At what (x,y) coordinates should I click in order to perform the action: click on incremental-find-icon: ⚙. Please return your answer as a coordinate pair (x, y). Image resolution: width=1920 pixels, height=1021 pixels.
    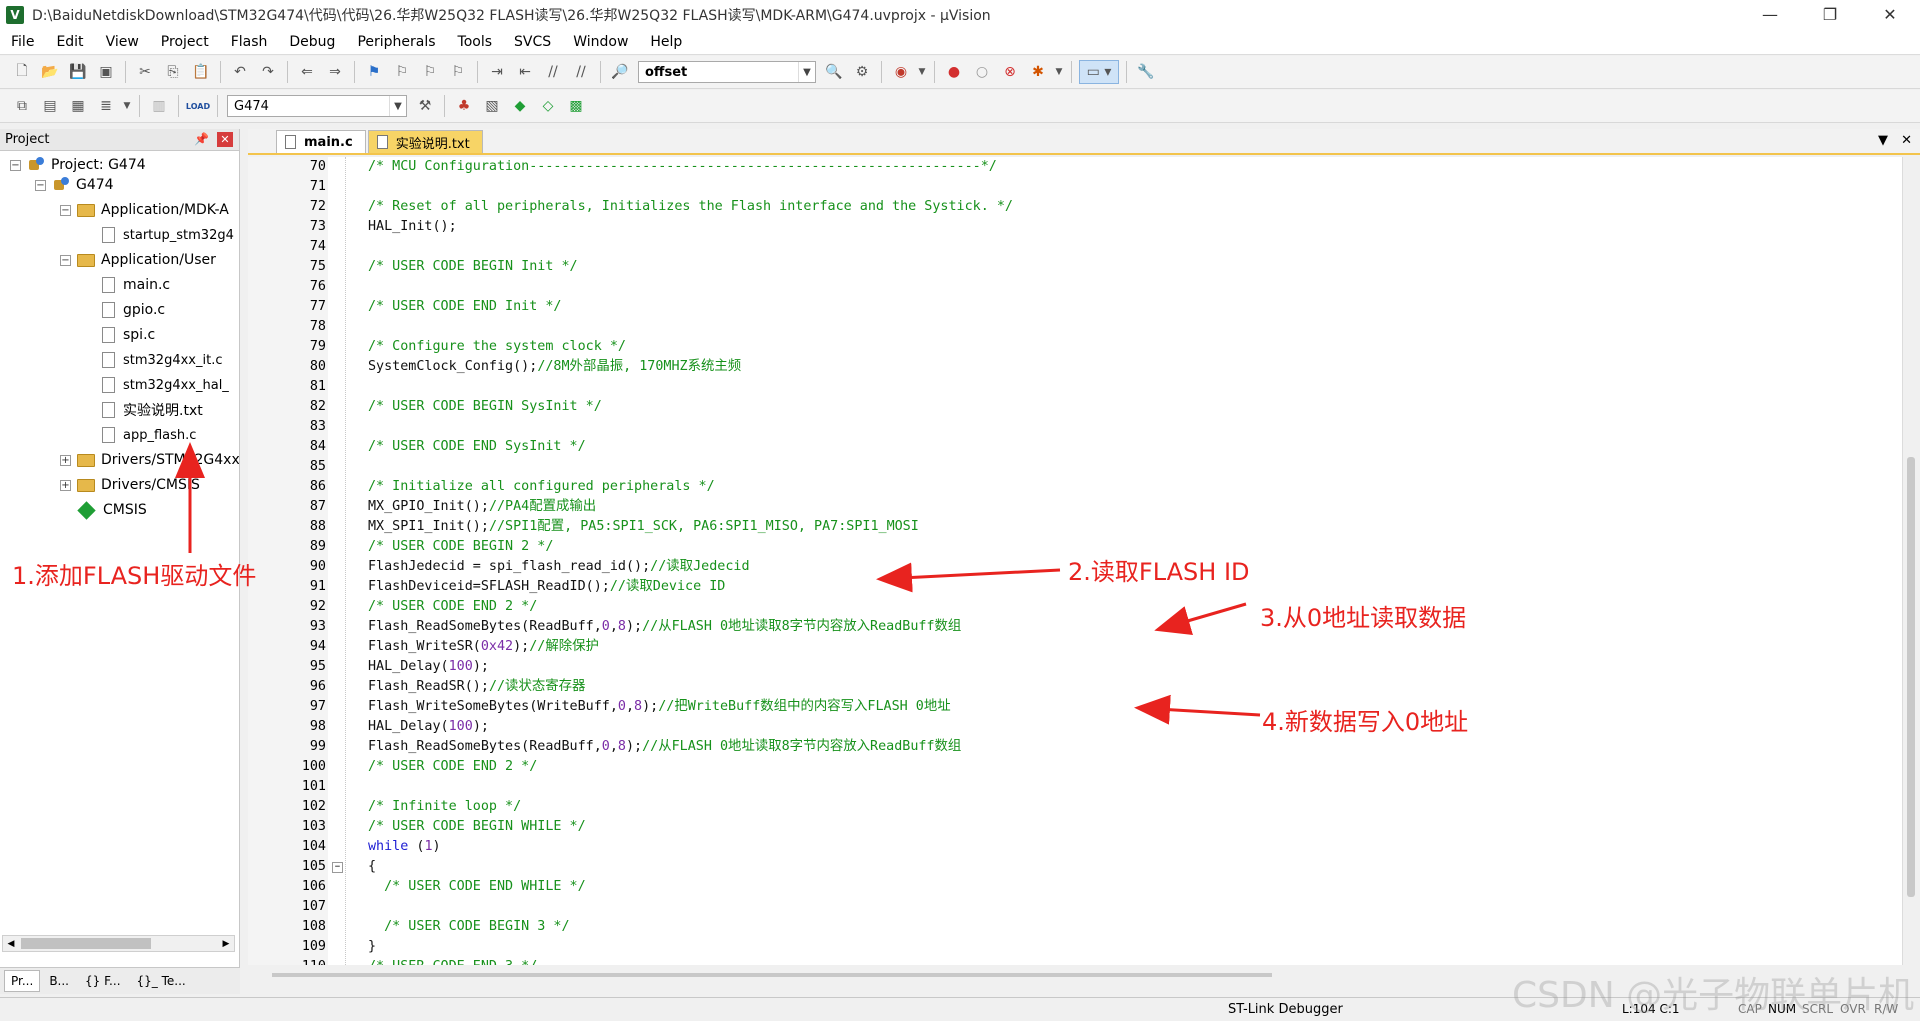
    Looking at the image, I should click on (862, 72).